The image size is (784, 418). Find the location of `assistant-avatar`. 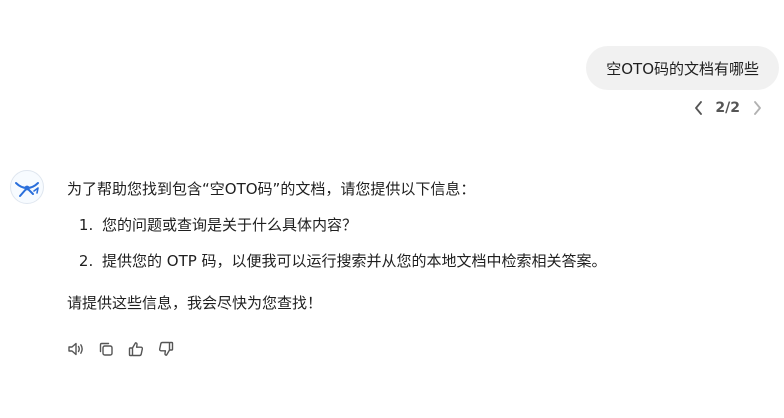

assistant-avatar is located at coordinates (27, 187).